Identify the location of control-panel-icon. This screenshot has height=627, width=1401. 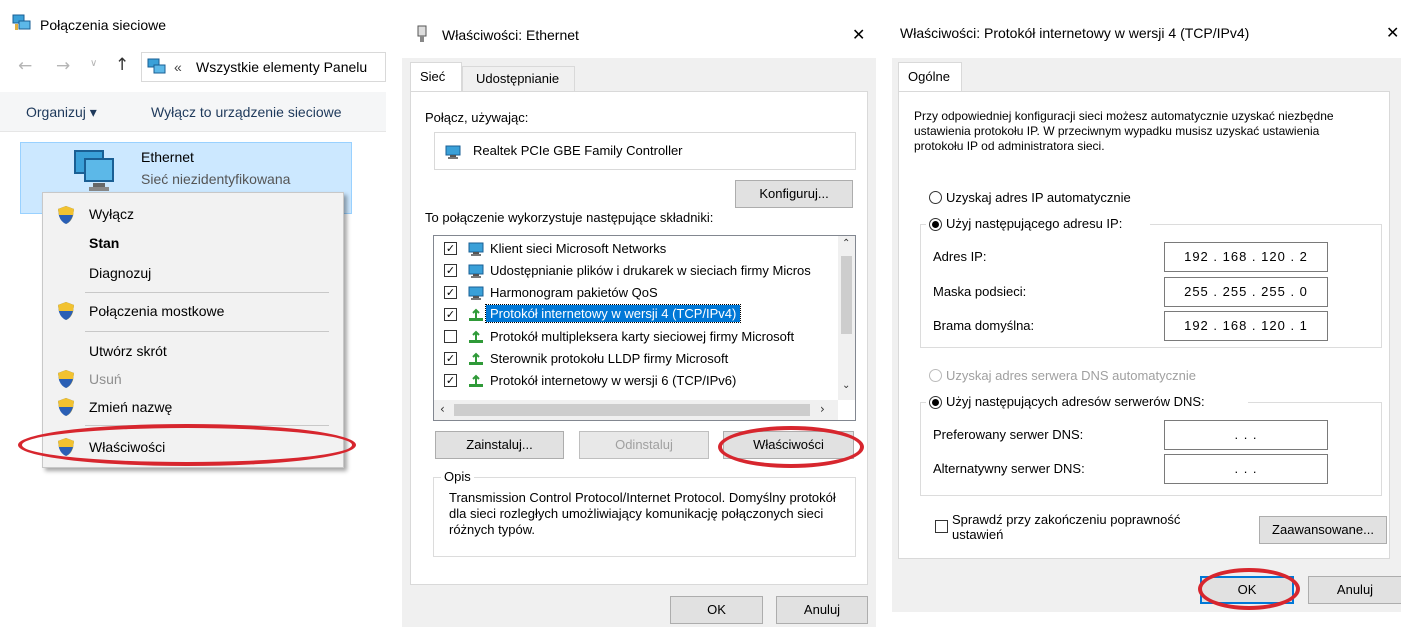
(156, 66).